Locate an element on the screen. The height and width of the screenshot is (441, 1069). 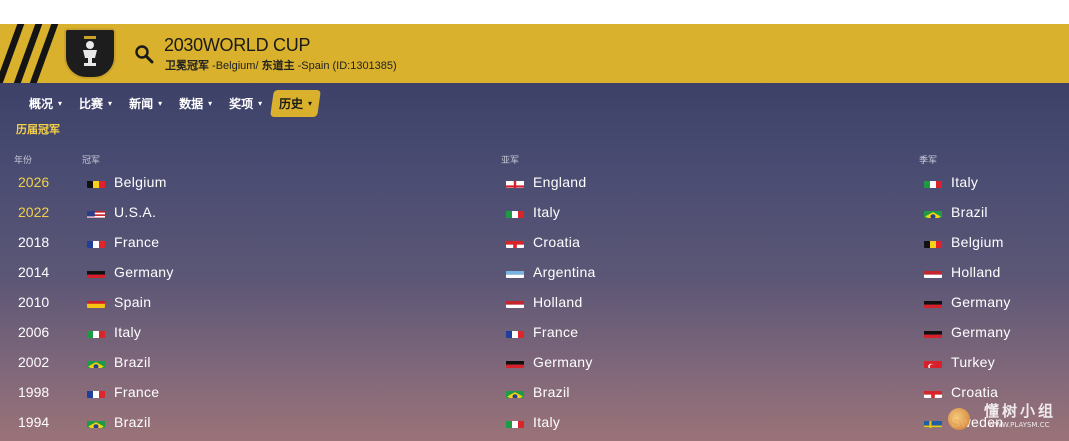
champion-cell: Germany is located at coordinates (130, 272).